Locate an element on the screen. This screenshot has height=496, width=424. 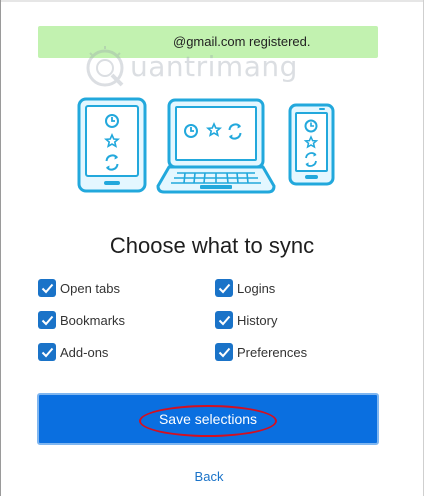
sync-title: Choose what to sync is located at coordinates (212, 245).